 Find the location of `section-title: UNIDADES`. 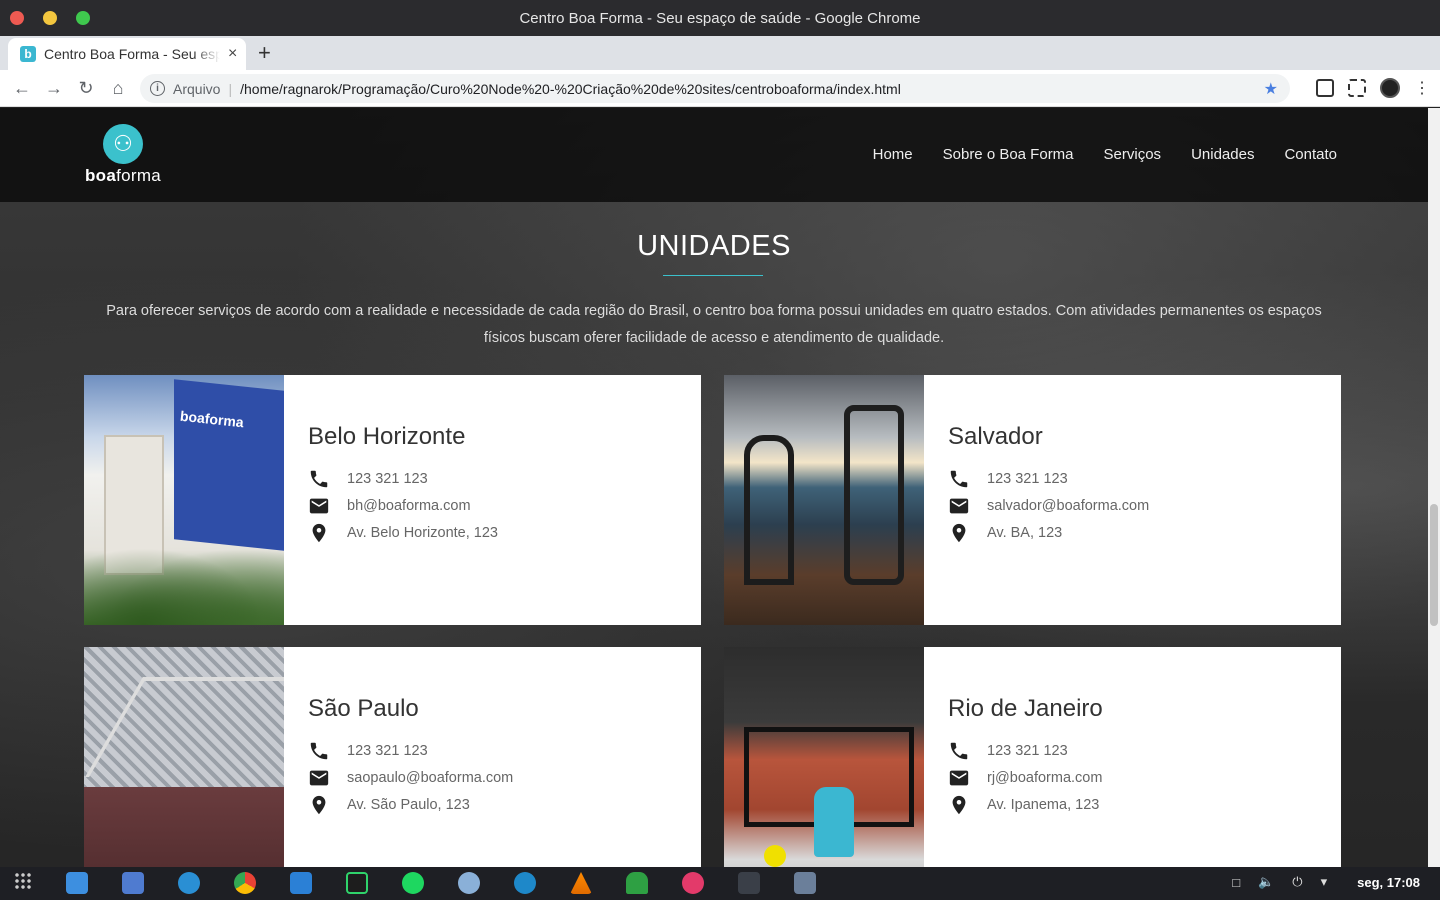

section-title: UNIDADES is located at coordinates (714, 246).